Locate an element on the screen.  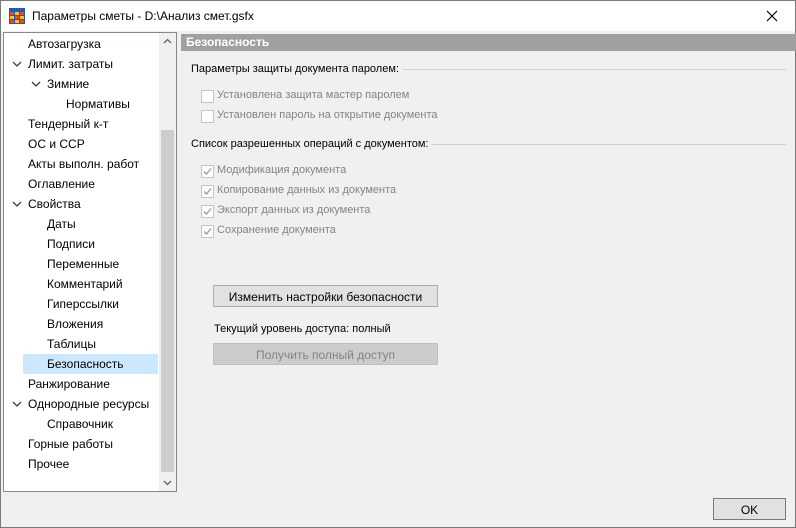
password-group-title: Параметры защиты документа паролем: is located at coordinates (295, 69).